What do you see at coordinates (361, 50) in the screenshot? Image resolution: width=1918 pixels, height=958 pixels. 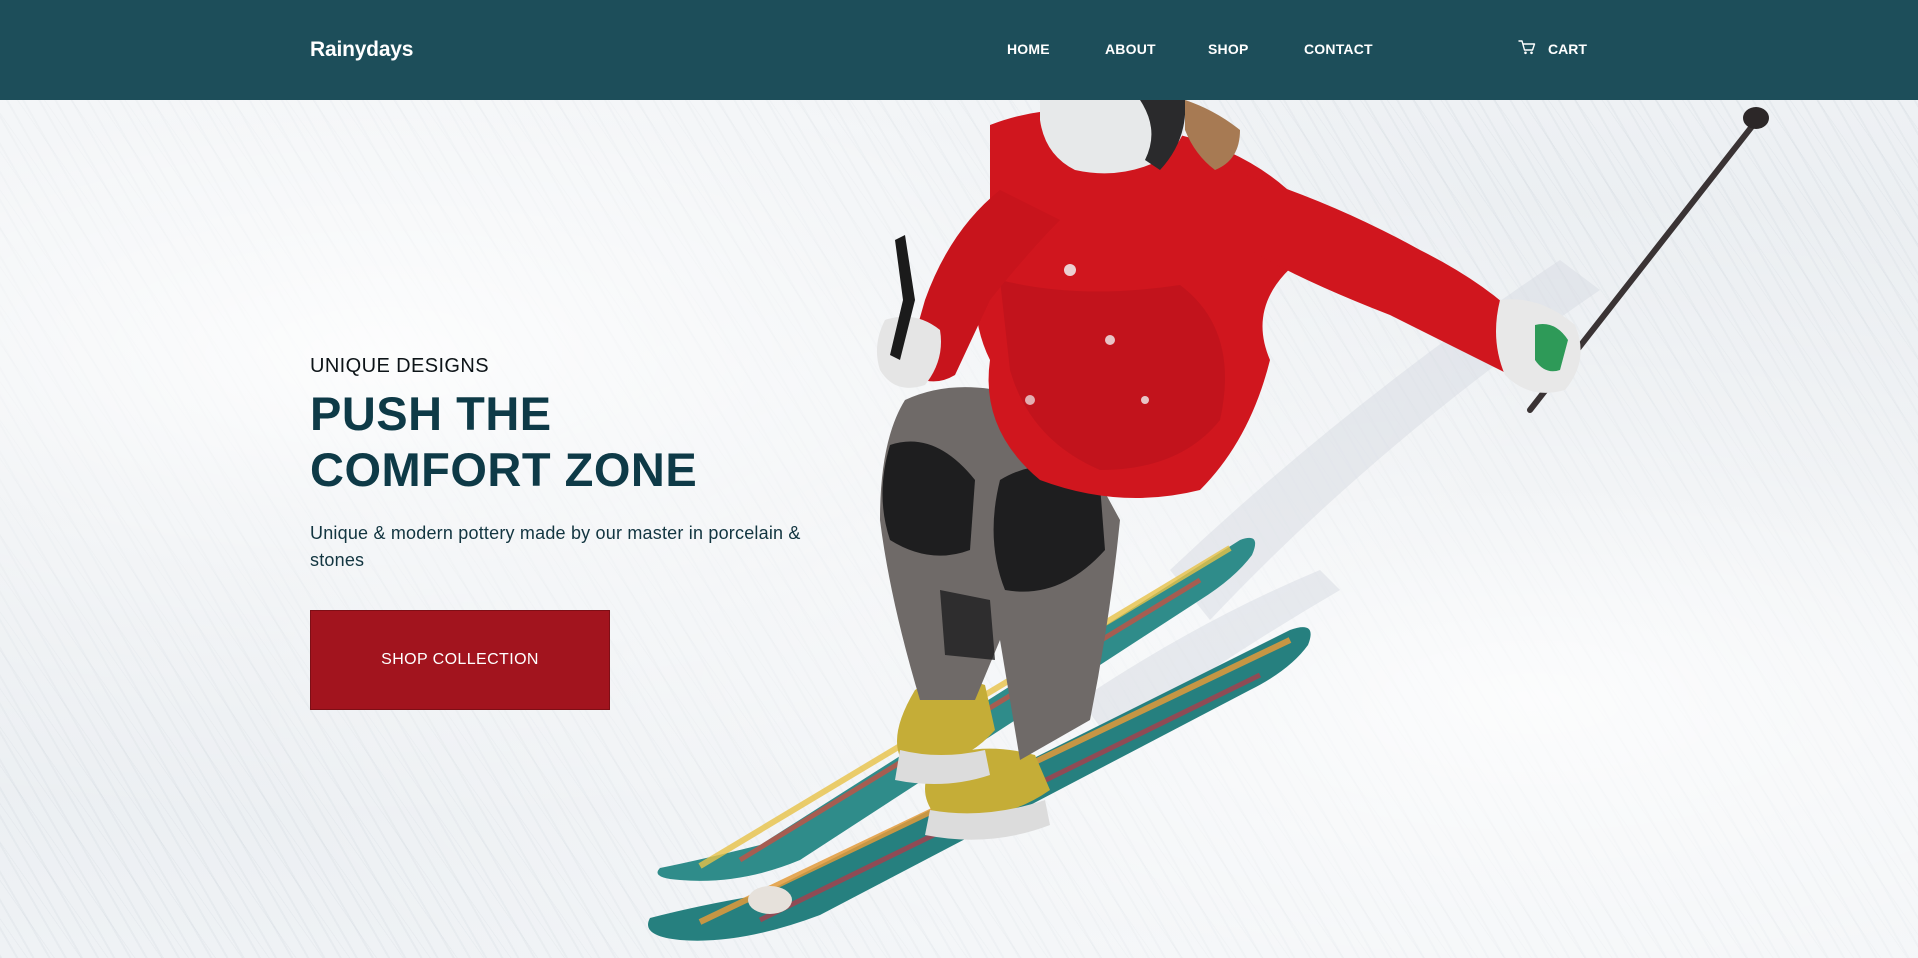 I see `brand-logo: Rainydays` at bounding box center [361, 50].